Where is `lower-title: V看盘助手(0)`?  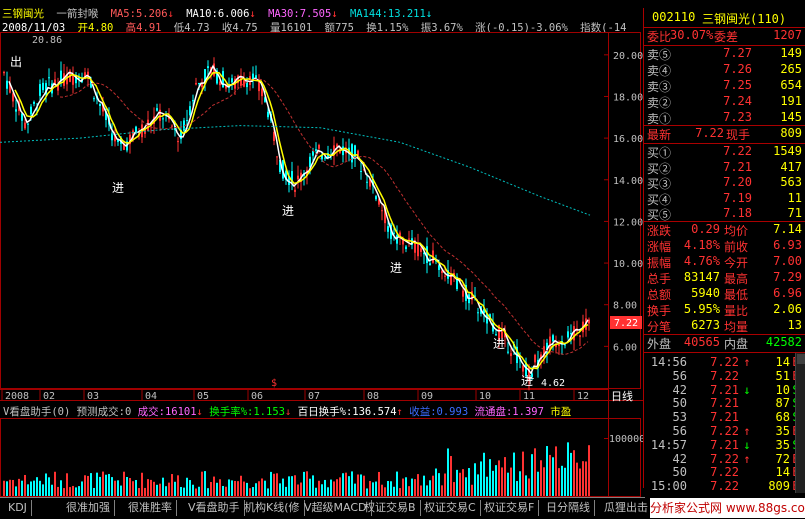 lower-title: V看盘助手(0) is located at coordinates (36, 412).